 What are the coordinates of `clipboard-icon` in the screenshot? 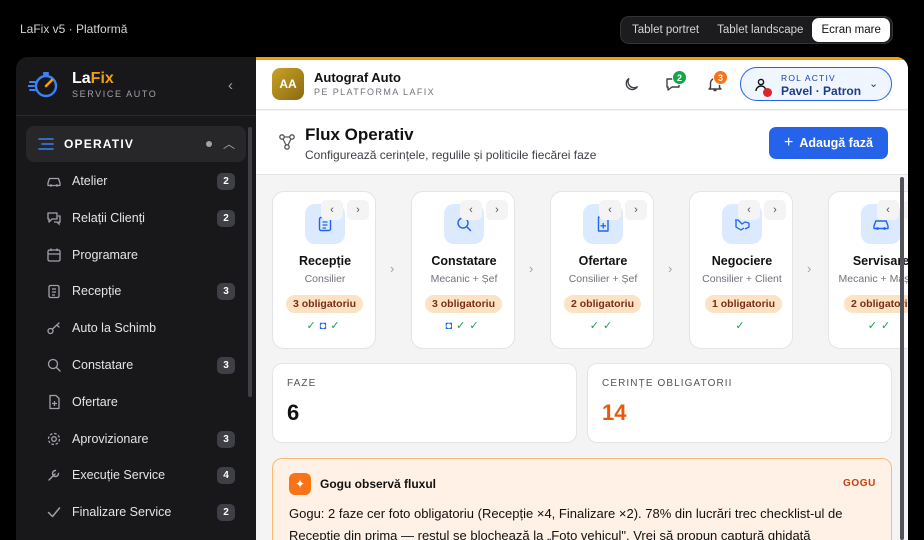 It's located at (54, 292).